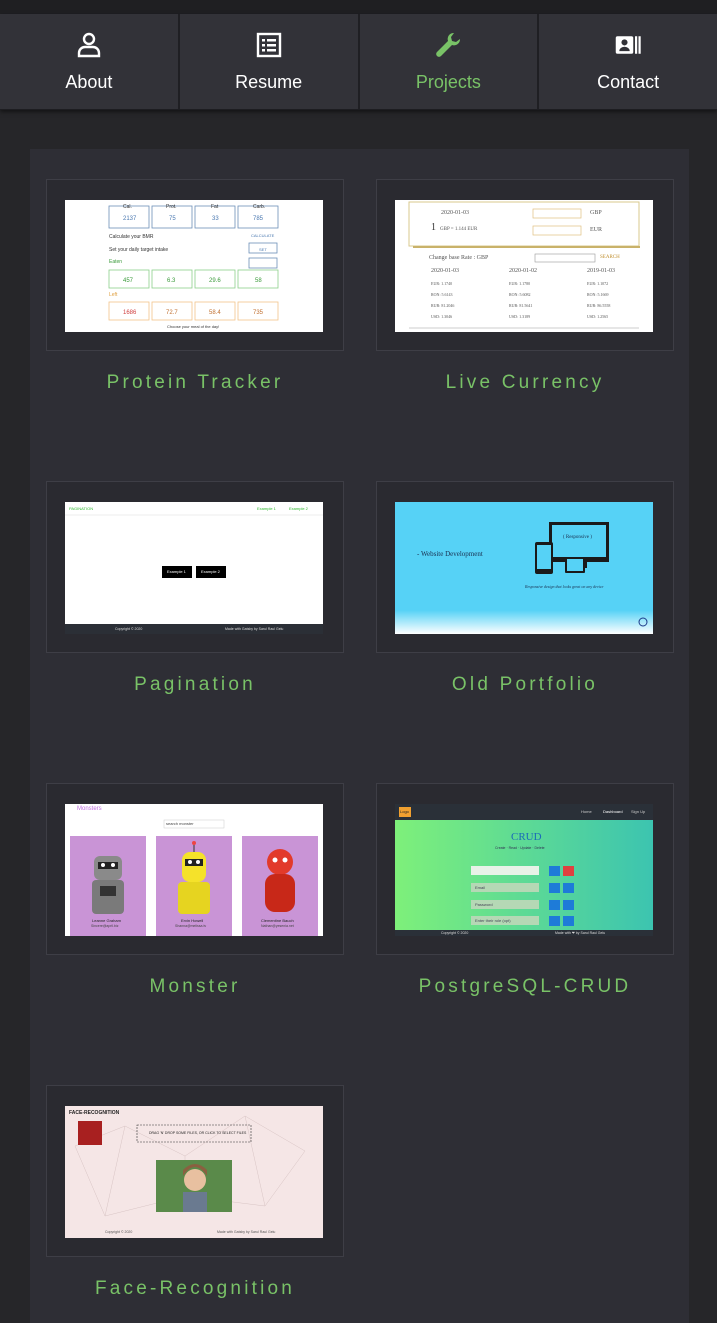 The image size is (717, 1323). Describe the element at coordinates (269, 81) in the screenshot. I see `nav-label-resume: Resume` at that location.